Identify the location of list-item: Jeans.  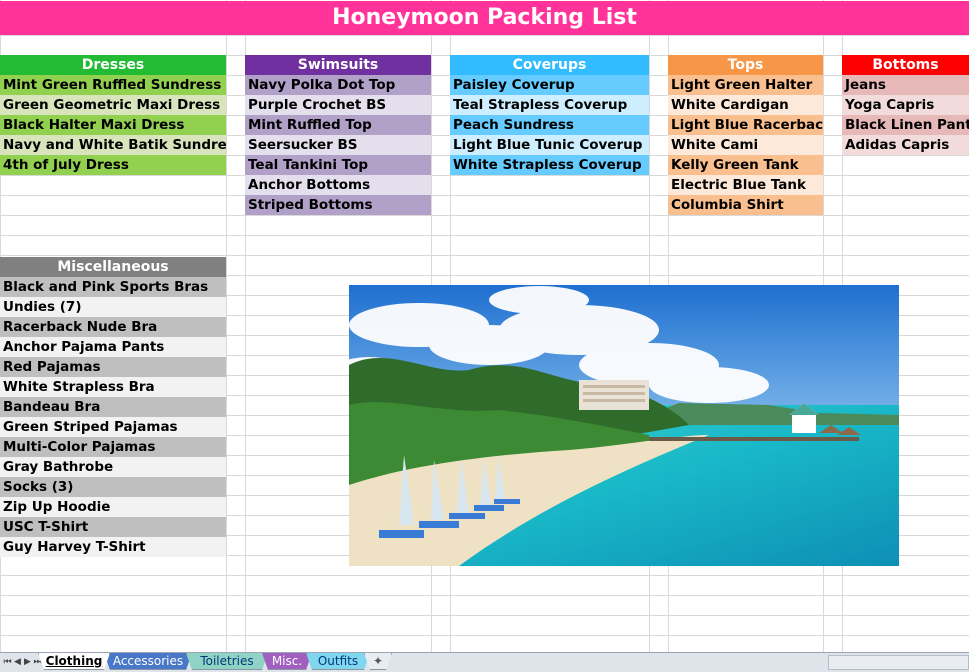
(905, 85).